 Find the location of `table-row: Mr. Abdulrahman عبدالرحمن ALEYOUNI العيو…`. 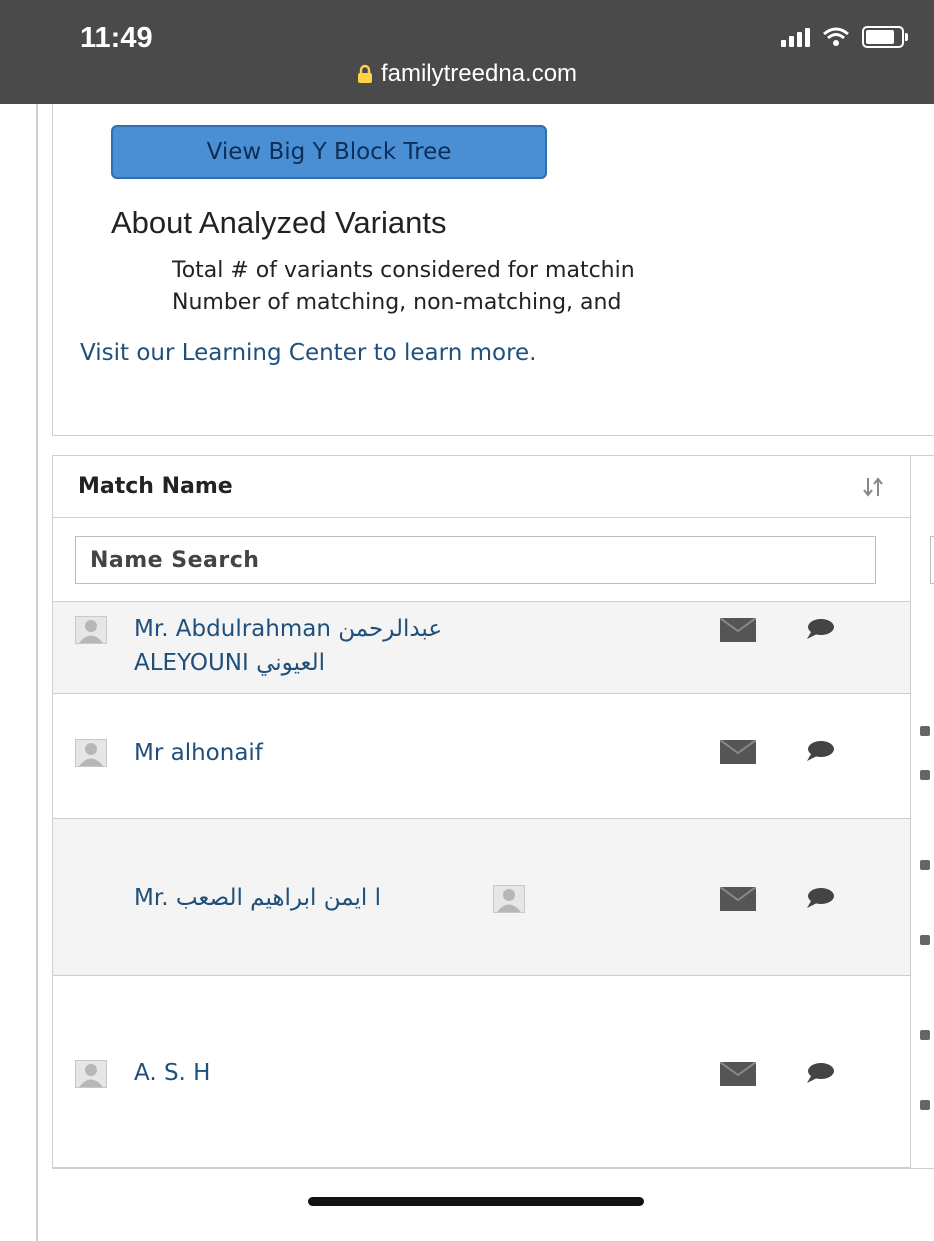

table-row: Mr. Abdulrahman عبدالرحمن ALEYOUNI العيو… is located at coordinates (481, 648).